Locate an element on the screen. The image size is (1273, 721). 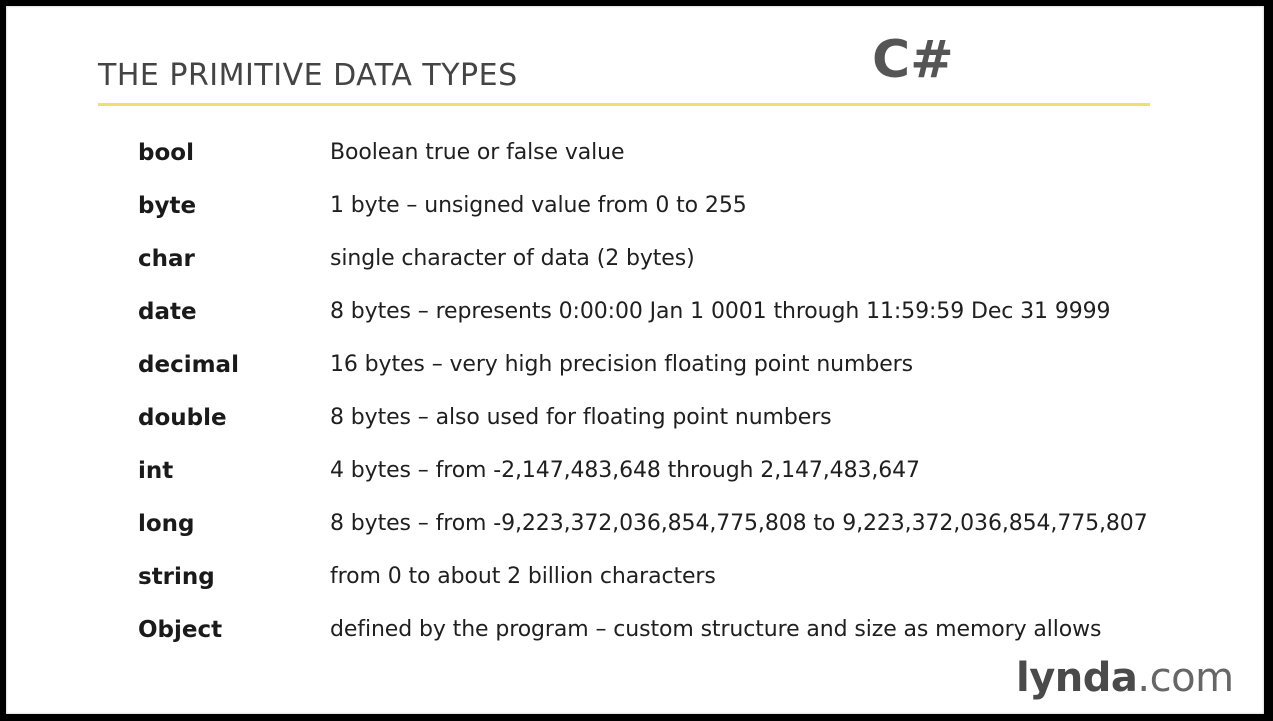
logo-tld: .com is located at coordinates (1185, 678).